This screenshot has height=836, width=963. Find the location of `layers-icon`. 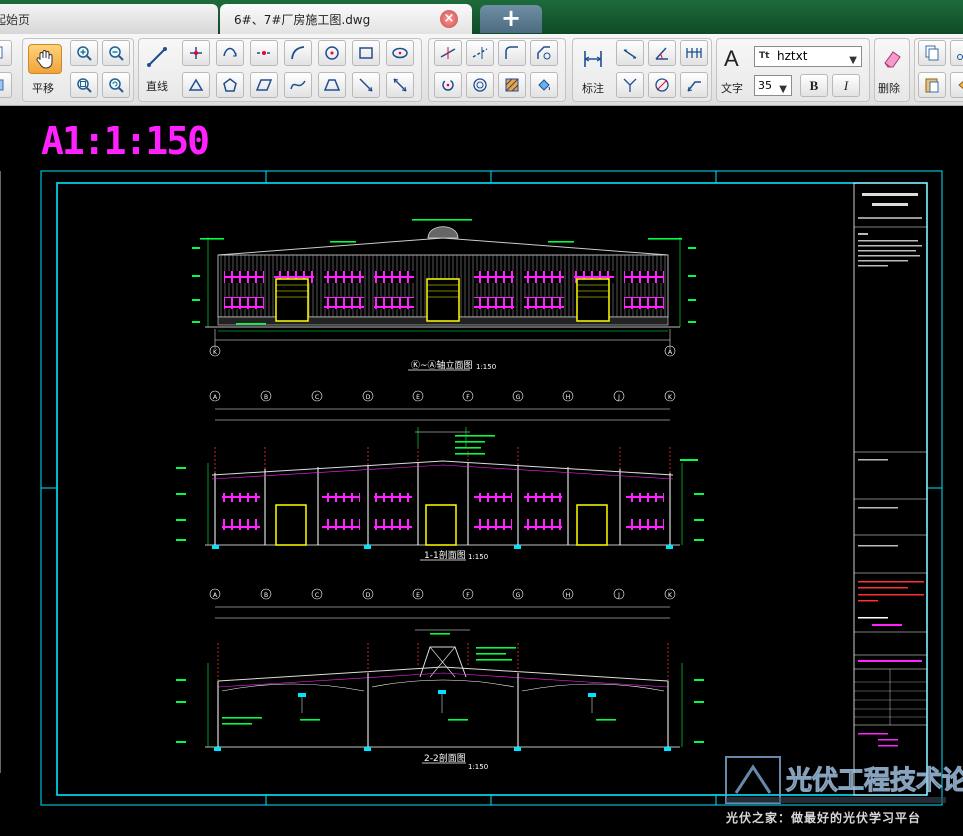

layers-icon is located at coordinates (6, 85).